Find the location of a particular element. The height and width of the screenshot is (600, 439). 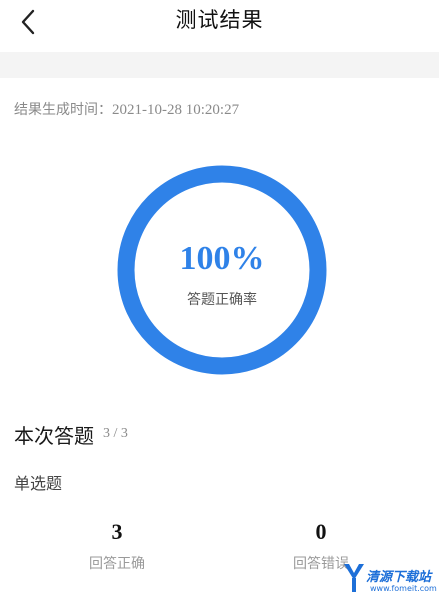

watermark-url: www.fomeit.com is located at coordinates (403, 588).